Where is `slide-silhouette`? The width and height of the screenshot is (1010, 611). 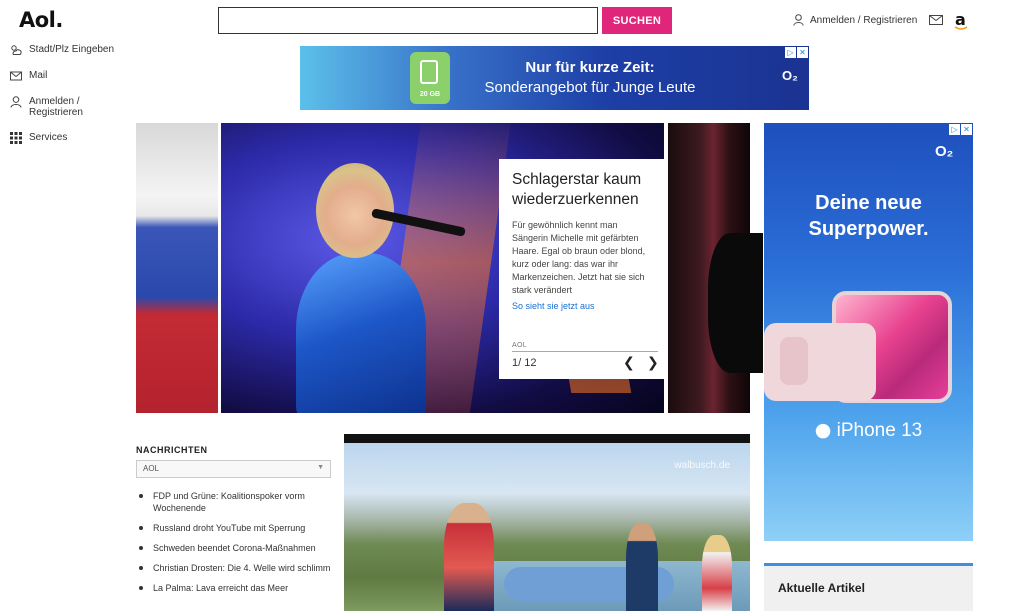
slide-silhouette is located at coordinates (735, 303).